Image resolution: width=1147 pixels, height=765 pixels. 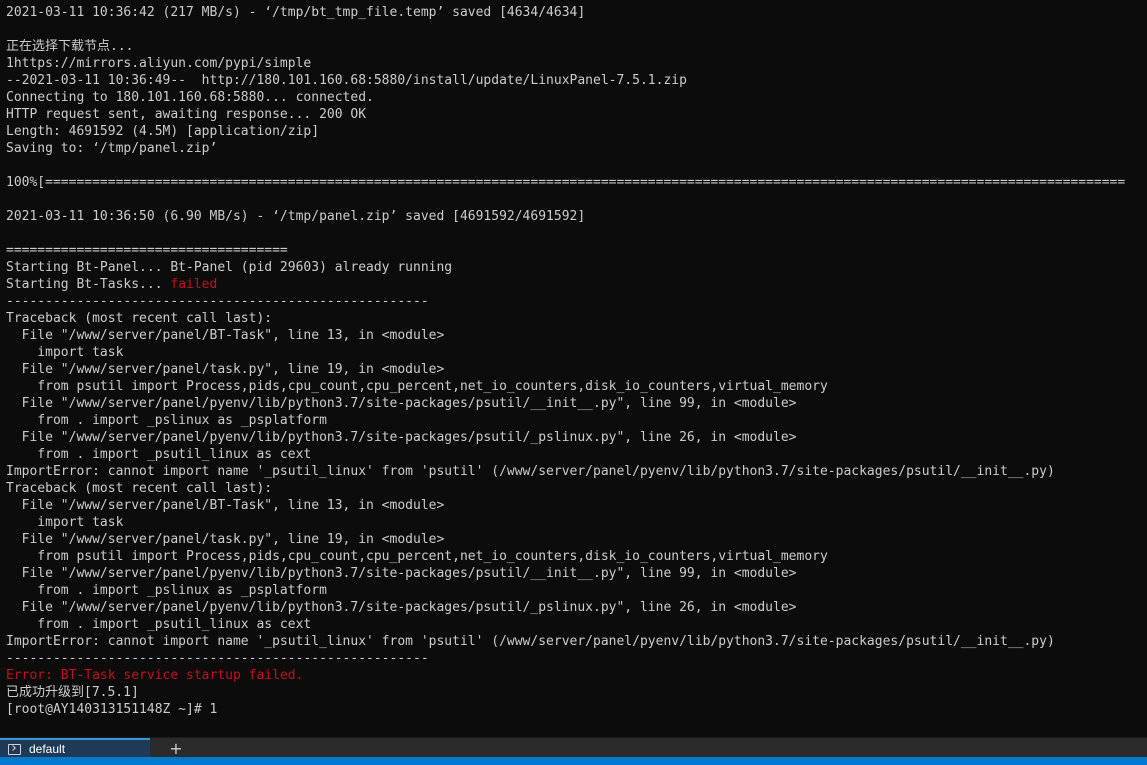 I want to click on terminal-line: ====================================, so click(x=565, y=250).